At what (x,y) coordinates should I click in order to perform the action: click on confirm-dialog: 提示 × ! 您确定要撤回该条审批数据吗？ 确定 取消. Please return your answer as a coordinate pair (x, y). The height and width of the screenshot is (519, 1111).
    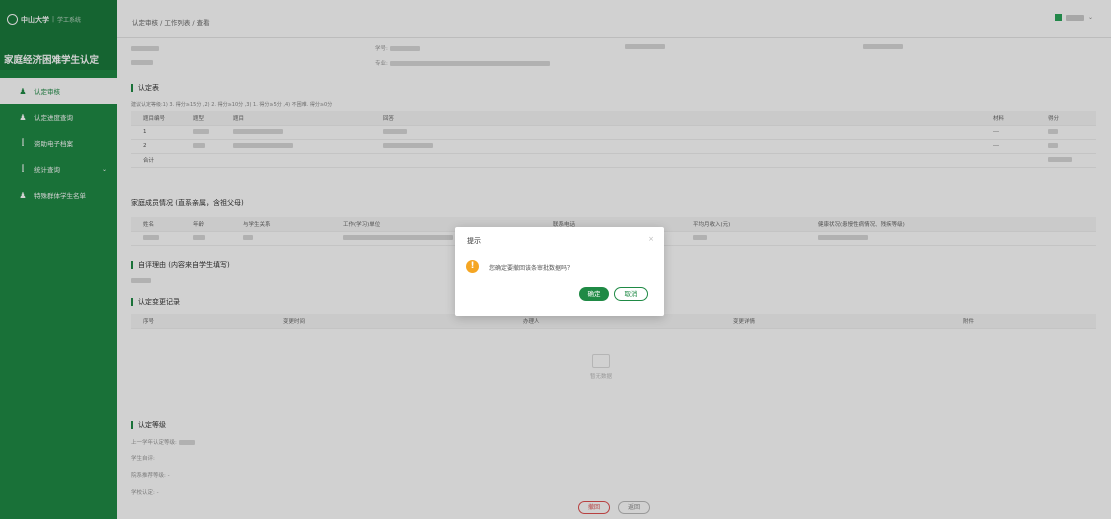
    Looking at the image, I should click on (559, 271).